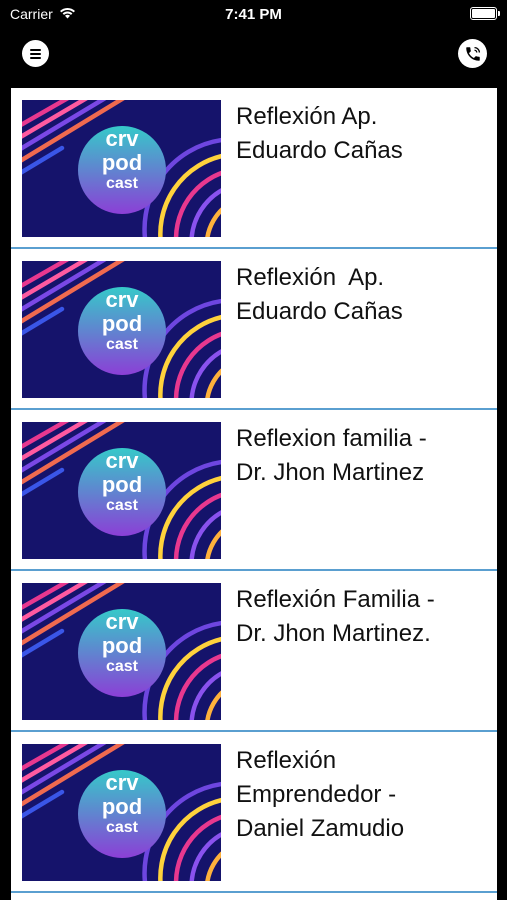 Image resolution: width=507 pixels, height=900 pixels. What do you see at coordinates (335, 616) in the screenshot?
I see `episode-title: Reflexión Familia - Dr. Jhon Martinez.` at bounding box center [335, 616].